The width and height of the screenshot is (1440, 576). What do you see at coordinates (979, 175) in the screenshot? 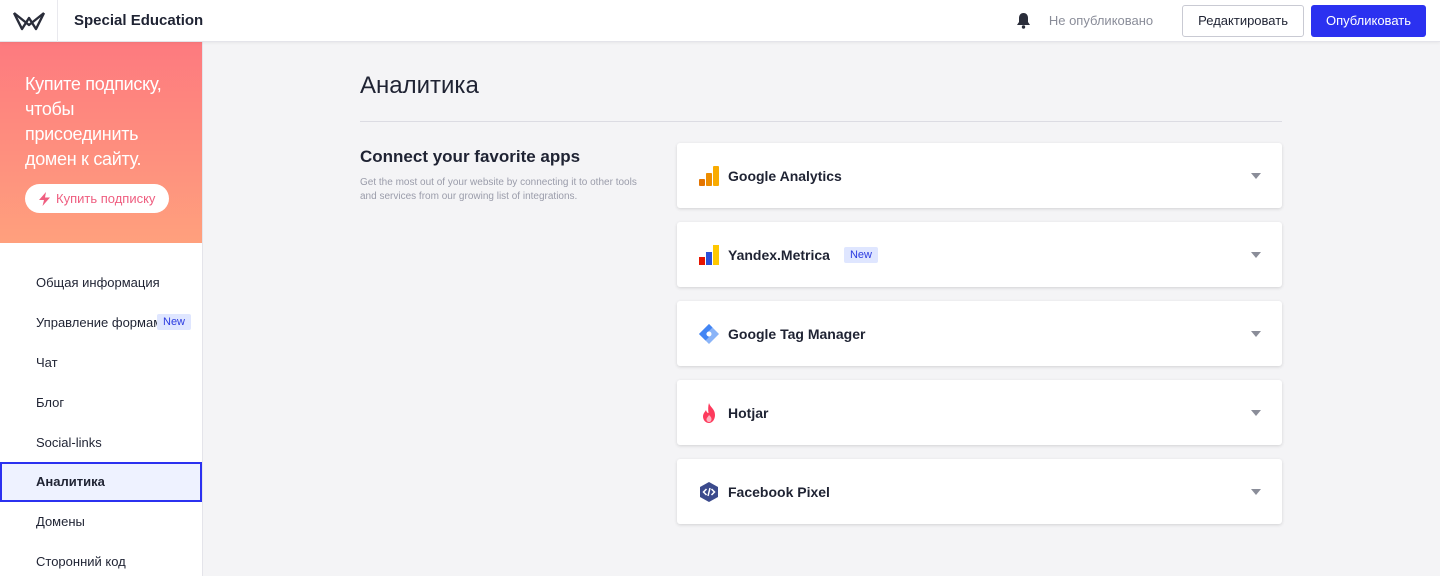
I see `integration-google-analytics: Google Analytics` at bounding box center [979, 175].